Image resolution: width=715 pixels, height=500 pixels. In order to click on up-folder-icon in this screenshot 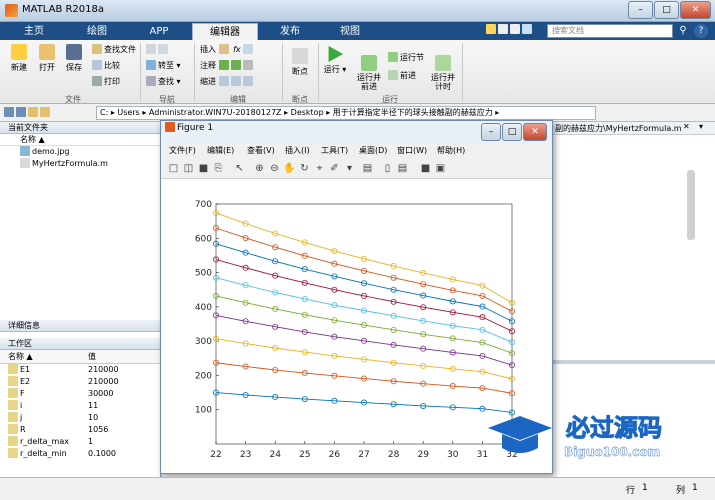, I will do `click(33, 112)`.